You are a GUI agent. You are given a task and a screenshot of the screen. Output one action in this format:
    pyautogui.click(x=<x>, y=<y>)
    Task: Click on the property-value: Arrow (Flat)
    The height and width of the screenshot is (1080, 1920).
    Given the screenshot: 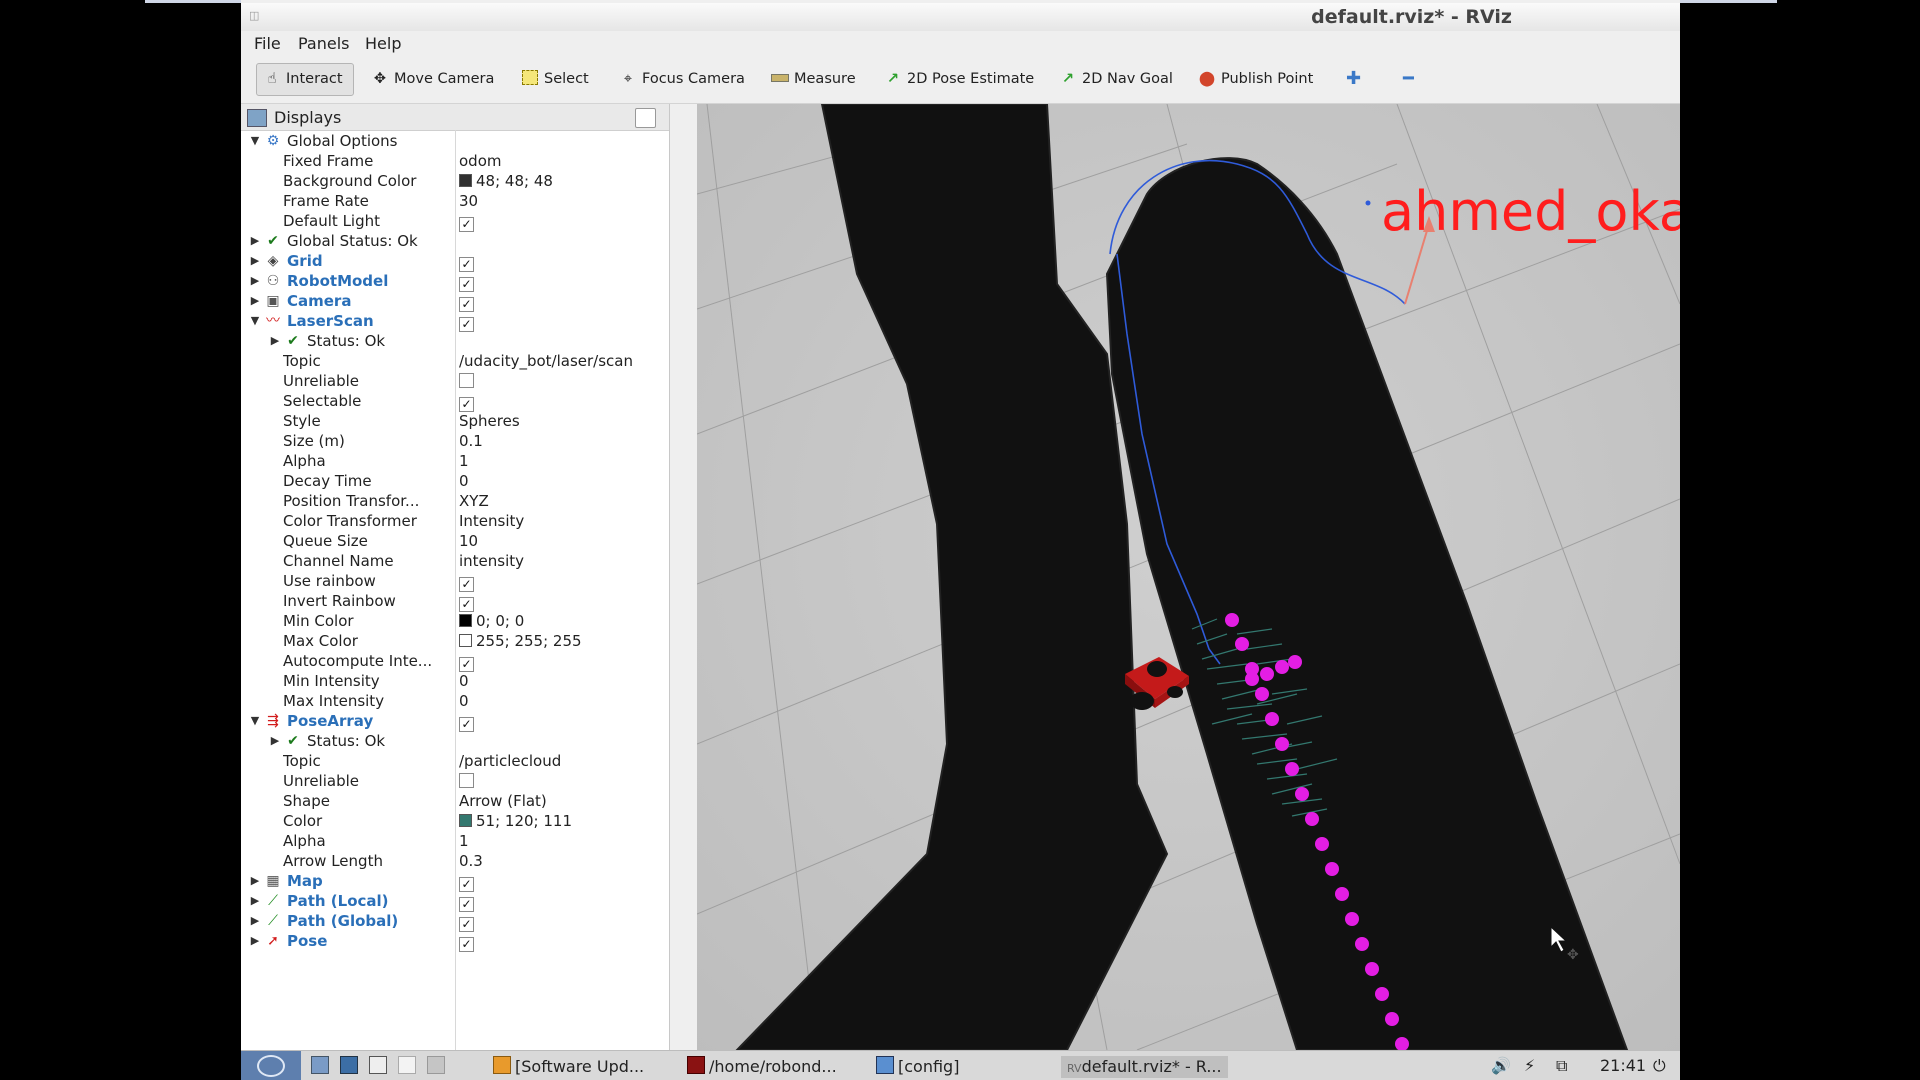 What is the action you would take?
    pyautogui.click(x=503, y=801)
    